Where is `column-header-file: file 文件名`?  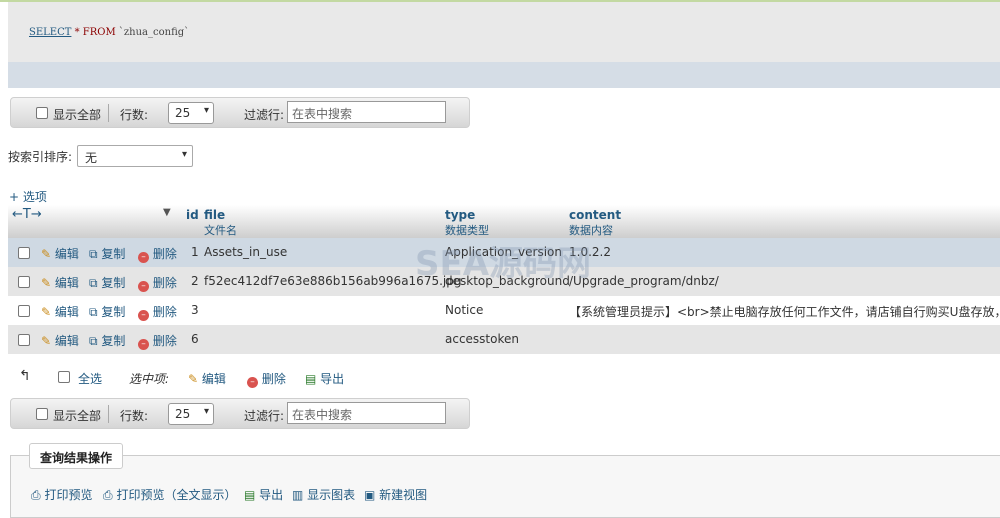 column-header-file: file 文件名 is located at coordinates (220, 223).